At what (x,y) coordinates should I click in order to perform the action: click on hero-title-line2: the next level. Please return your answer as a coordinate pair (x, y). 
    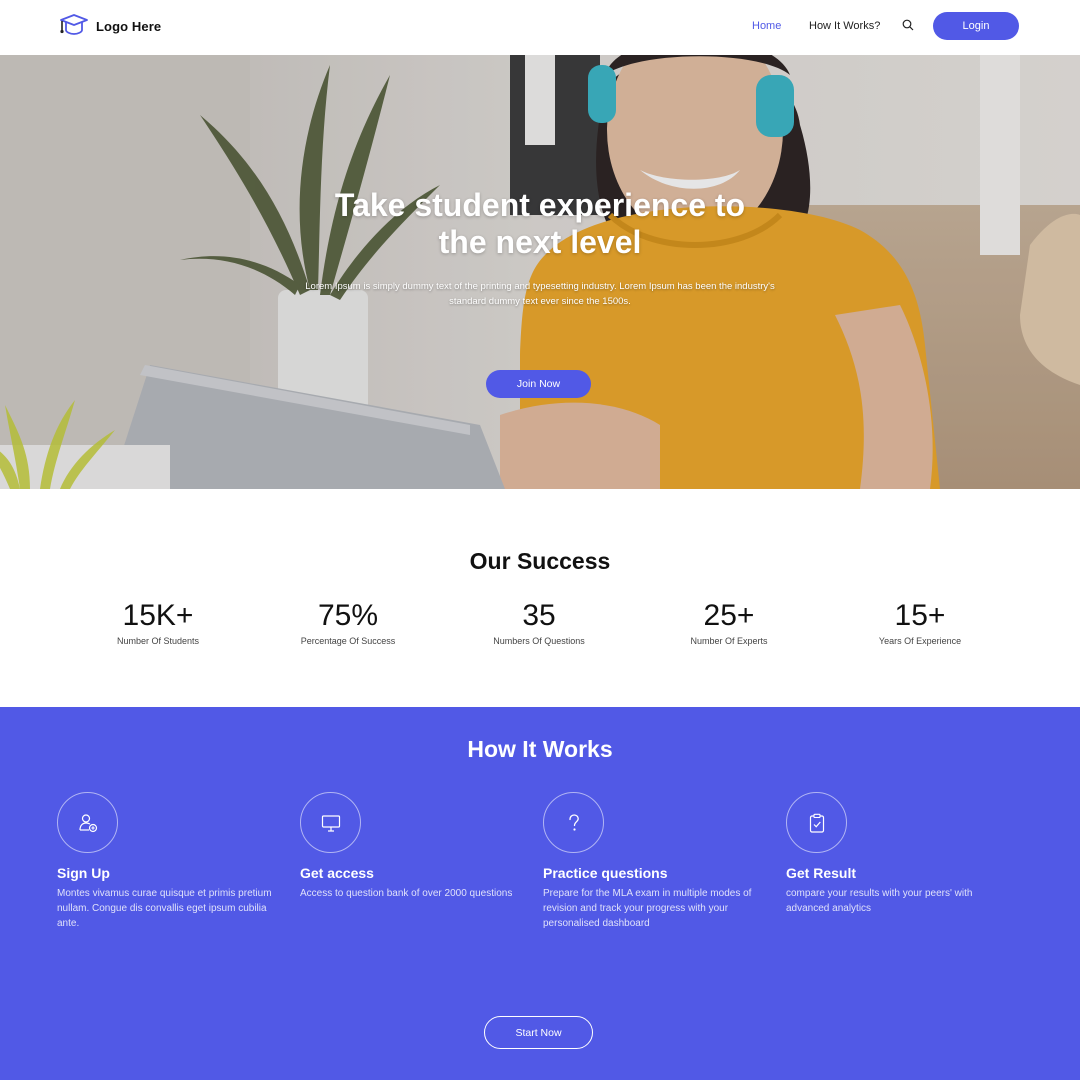
    Looking at the image, I should click on (540, 242).